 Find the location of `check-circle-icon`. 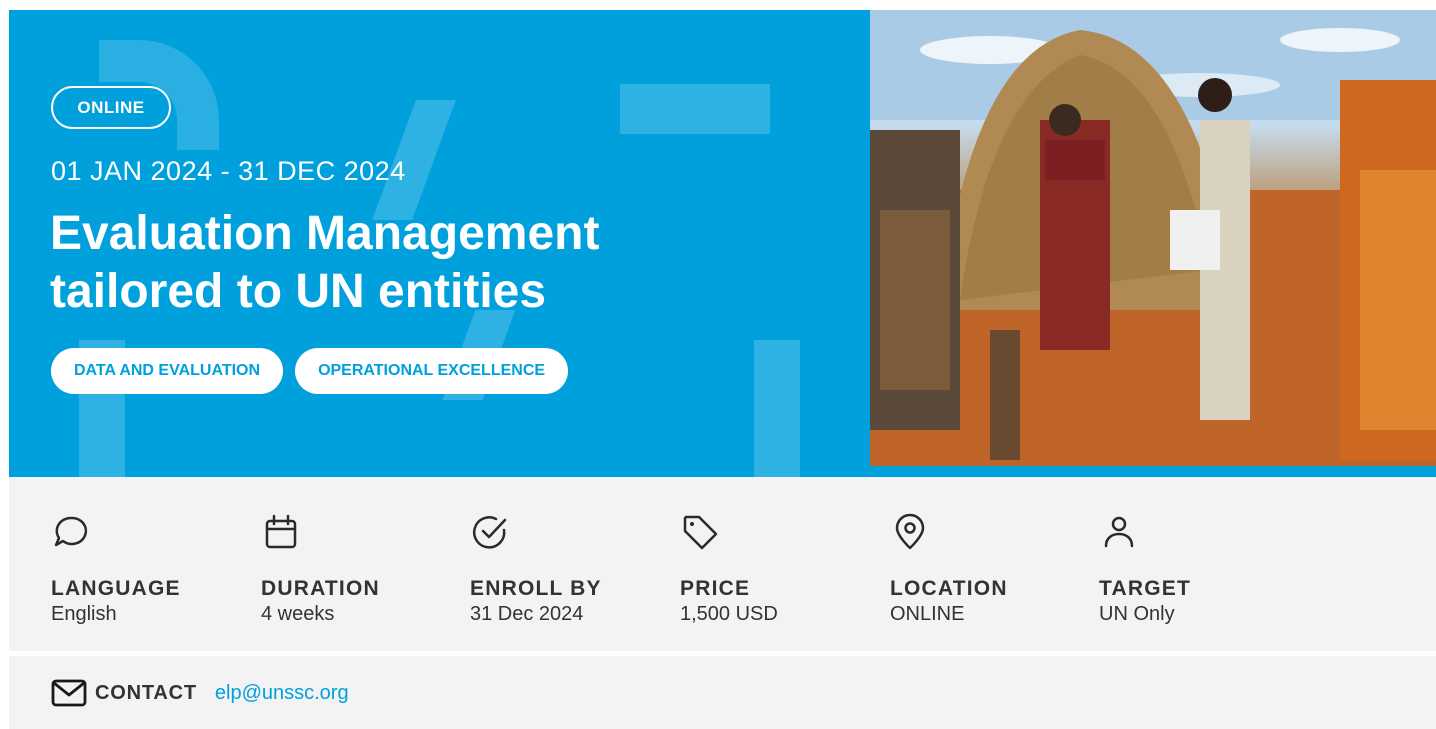

check-circle-icon is located at coordinates (490, 532).